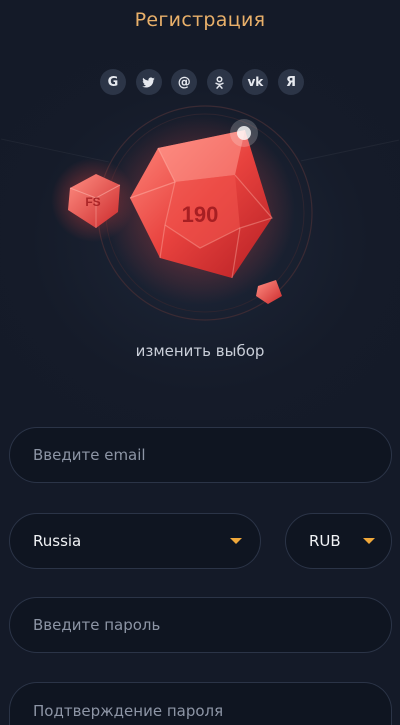  I want to click on twitter-icon, so click(148, 81).